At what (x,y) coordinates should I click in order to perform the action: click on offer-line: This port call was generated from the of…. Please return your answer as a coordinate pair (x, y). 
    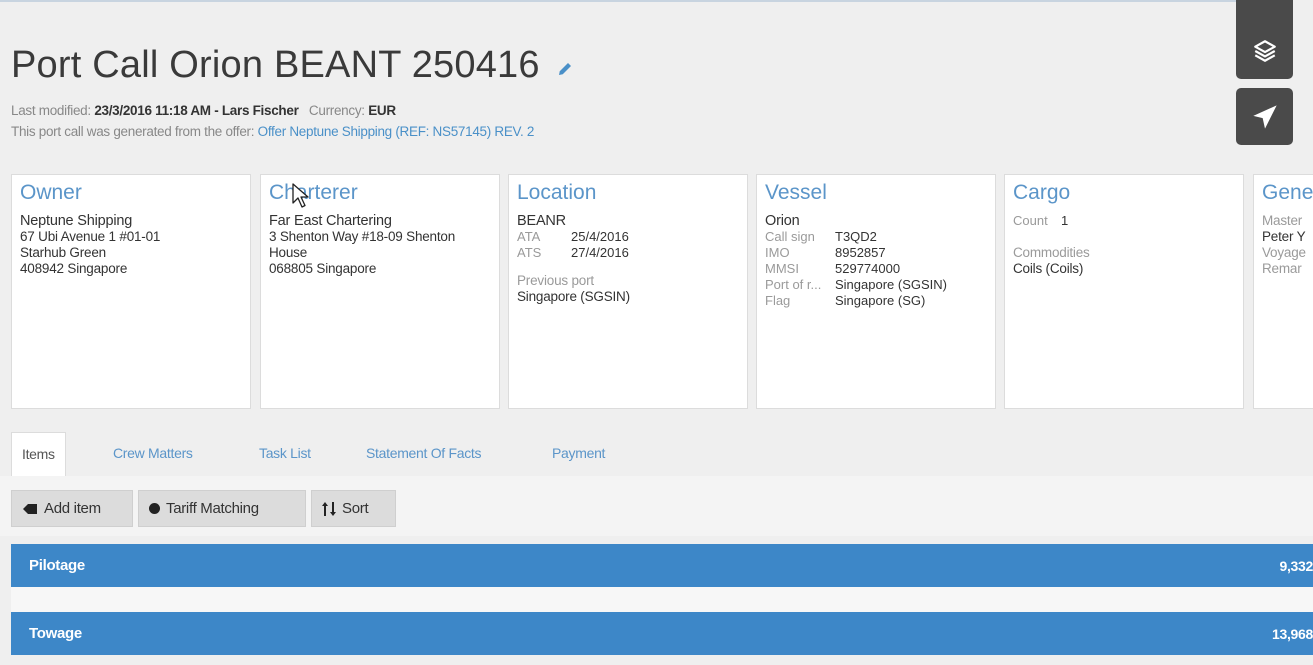
    Looking at the image, I should click on (272, 131).